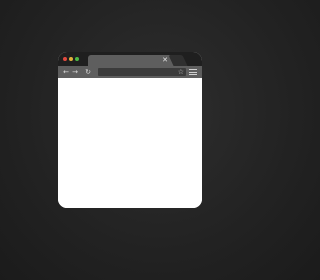 Image resolution: width=320 pixels, height=280 pixels. Describe the element at coordinates (75, 72) in the screenshot. I see `arrow-right-icon: →` at that location.